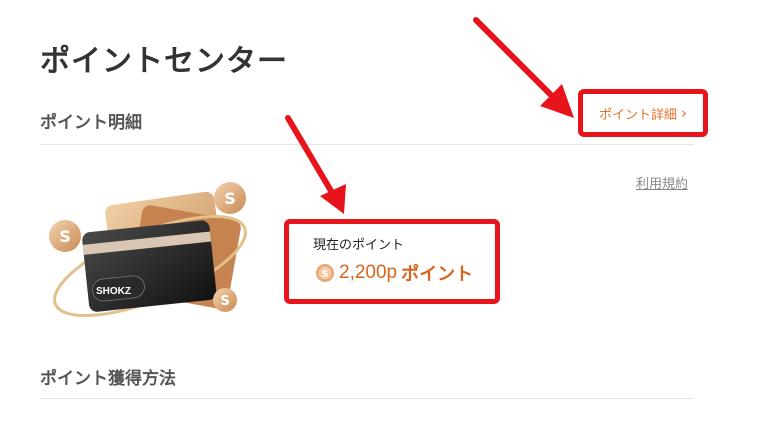 This screenshot has height=432, width=780. What do you see at coordinates (91, 123) in the screenshot?
I see `section-title-points-detail: ポイント明細` at bounding box center [91, 123].